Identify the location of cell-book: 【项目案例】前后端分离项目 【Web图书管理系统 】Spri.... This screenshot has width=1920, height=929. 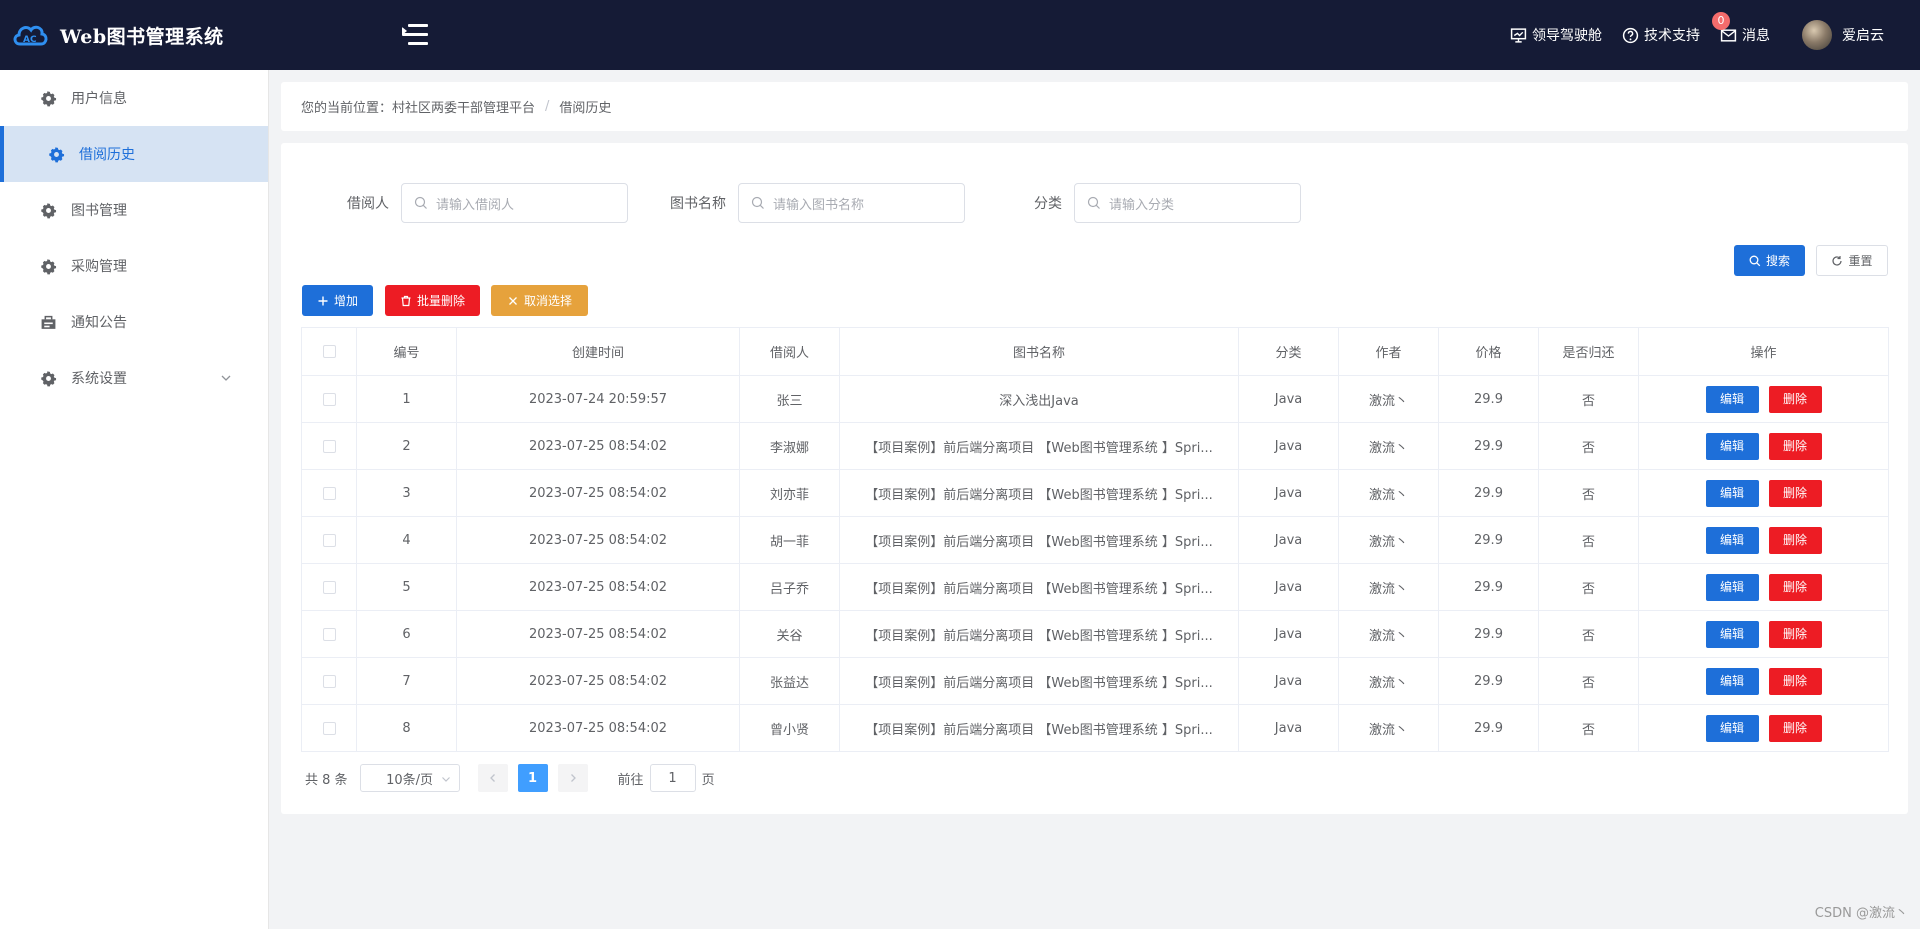
(1039, 540).